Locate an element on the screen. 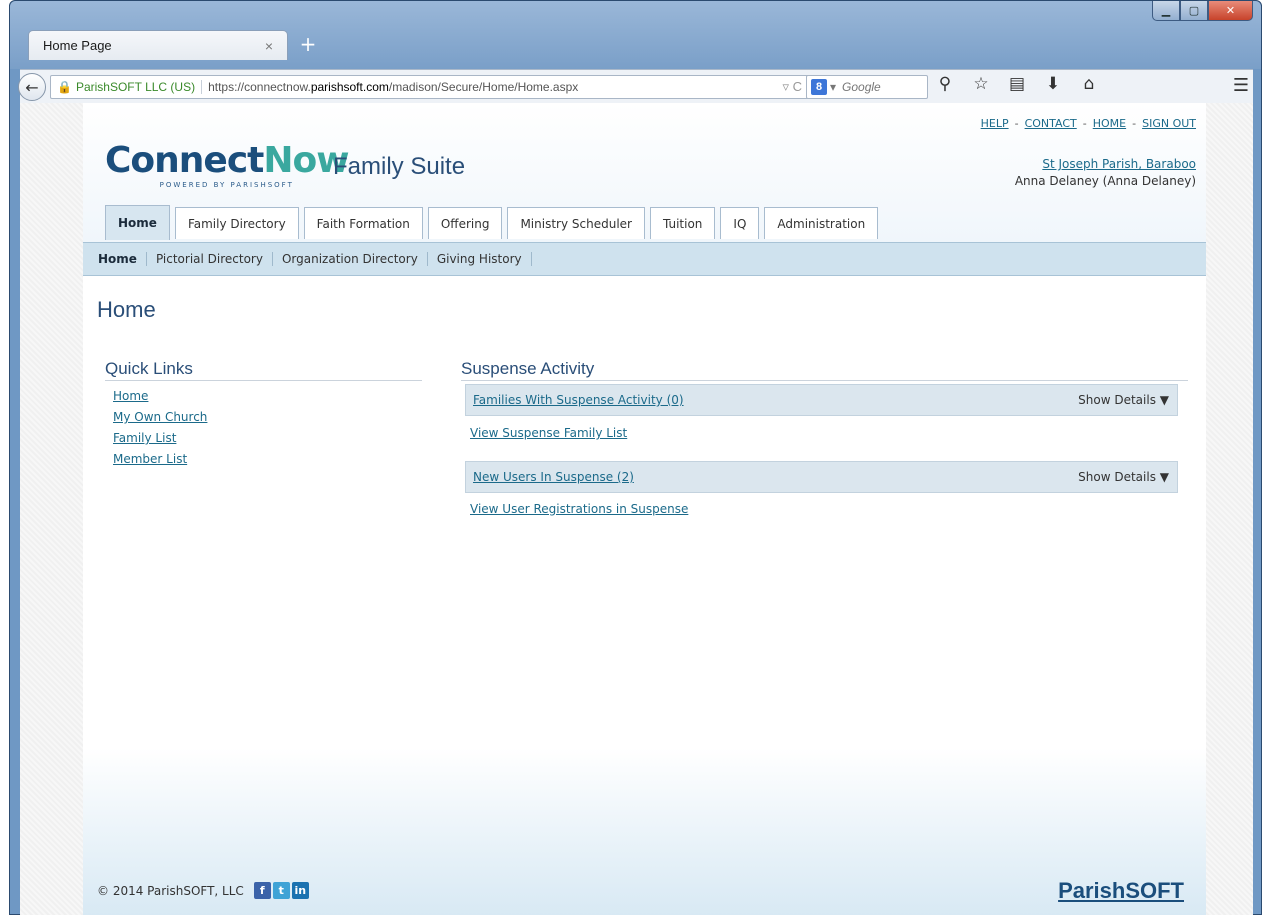  quick-link-my-own-church: My Own Church is located at coordinates (160, 417).